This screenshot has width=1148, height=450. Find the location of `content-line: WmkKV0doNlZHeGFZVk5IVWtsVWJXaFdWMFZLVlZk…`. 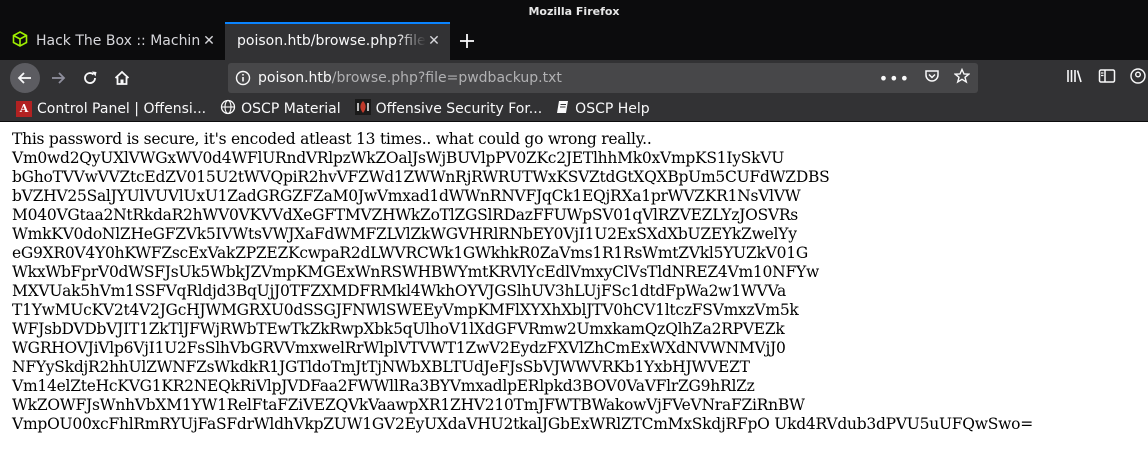

content-line: WmkKV0doNlZHeGFZVk5IVWtsVWJXaFdWMFZLVlZk… is located at coordinates (404, 234).